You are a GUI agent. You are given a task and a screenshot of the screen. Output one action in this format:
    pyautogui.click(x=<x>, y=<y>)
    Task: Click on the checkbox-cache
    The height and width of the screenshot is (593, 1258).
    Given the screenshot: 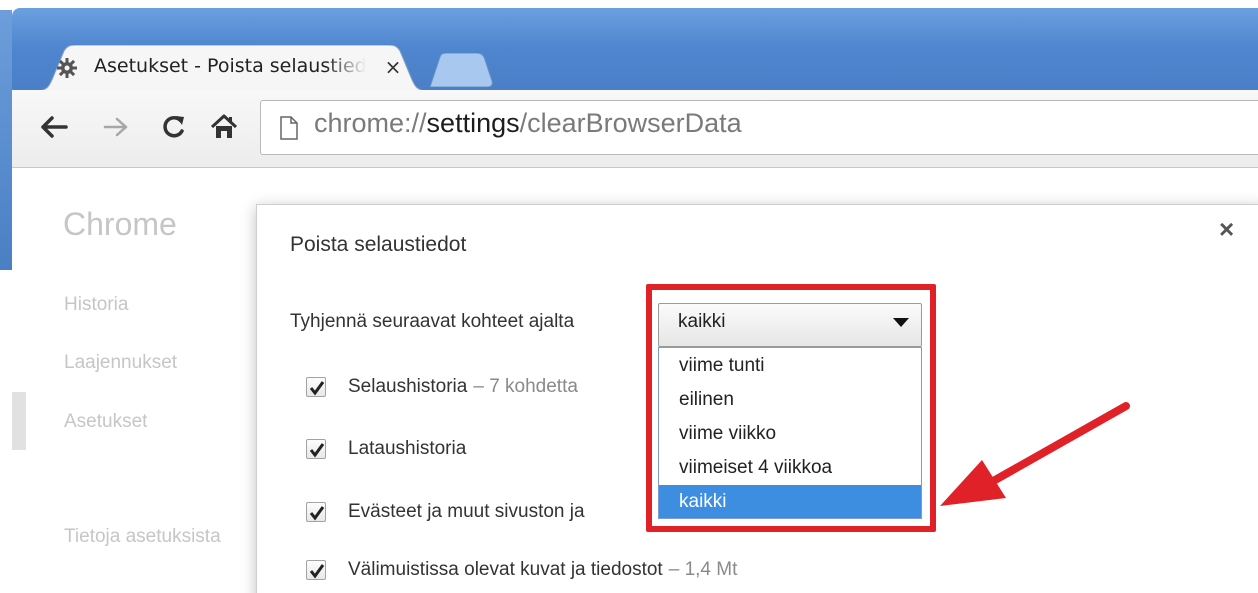 What is the action you would take?
    pyautogui.click(x=316, y=570)
    